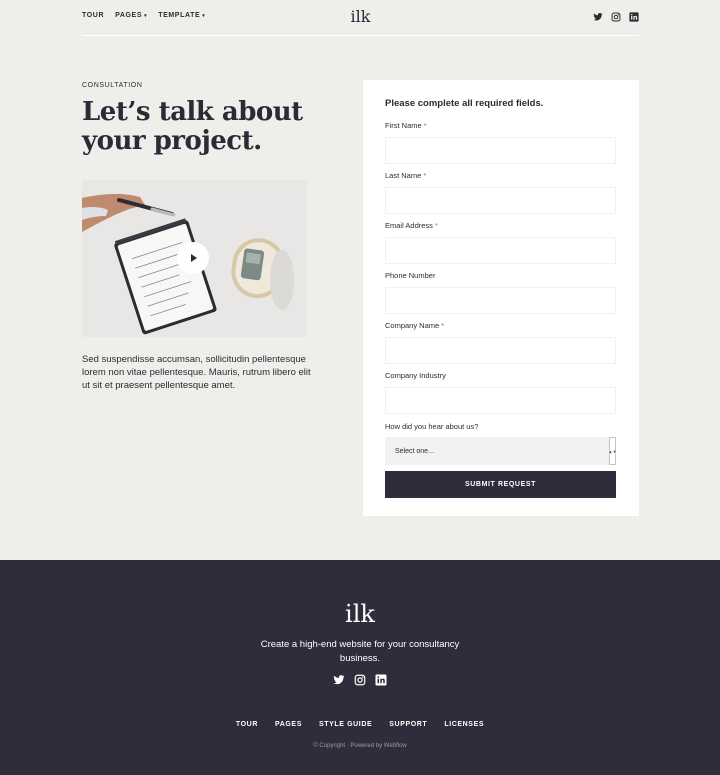 This screenshot has height=775, width=720. I want to click on nav-link-label: TEMPLATE, so click(179, 15).